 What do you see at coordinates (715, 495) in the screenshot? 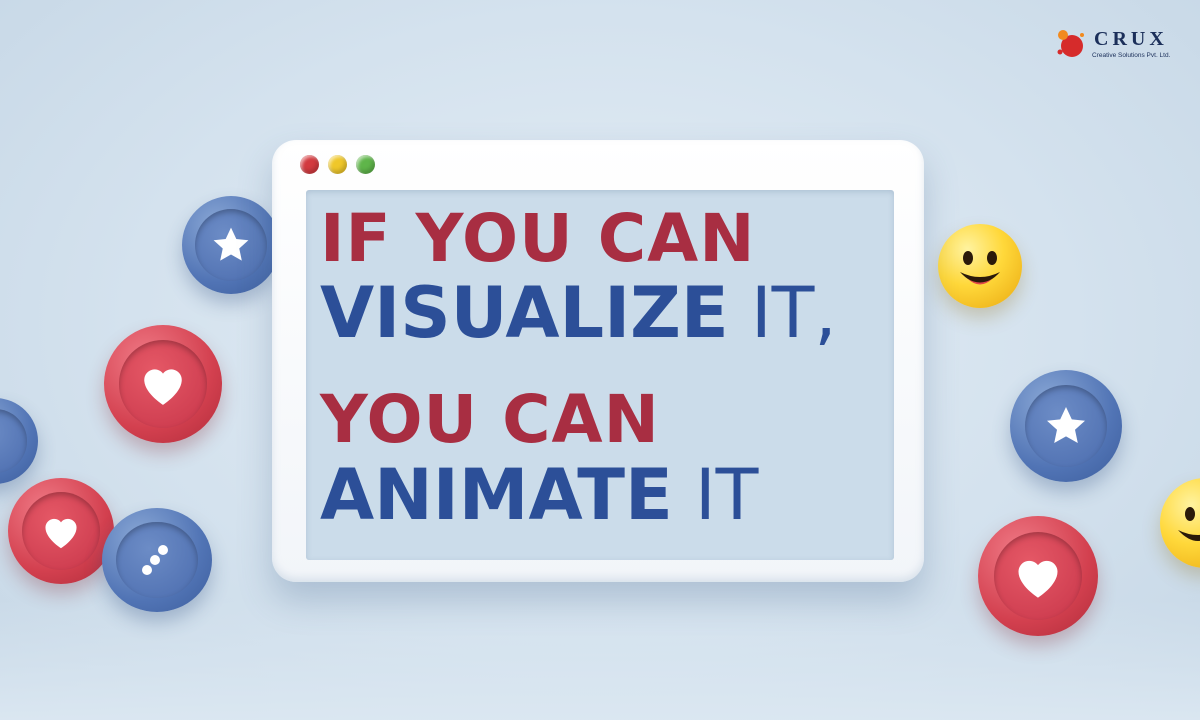
I see `headline-it: IT` at bounding box center [715, 495].